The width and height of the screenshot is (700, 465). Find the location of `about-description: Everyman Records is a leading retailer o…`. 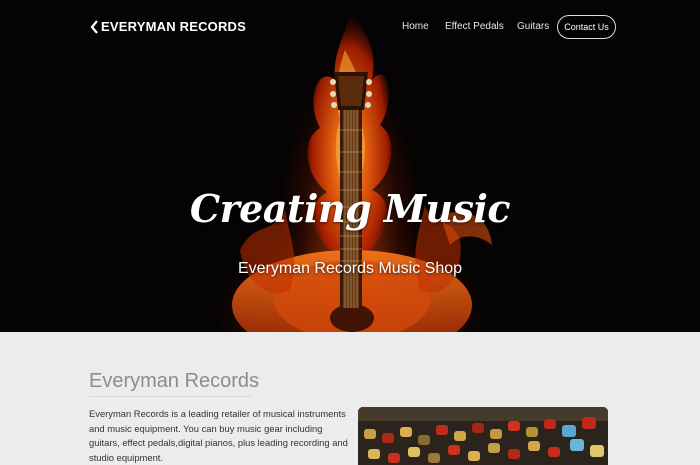

about-description: Everyman Records is a leading retailer o… is located at coordinates (218, 435).